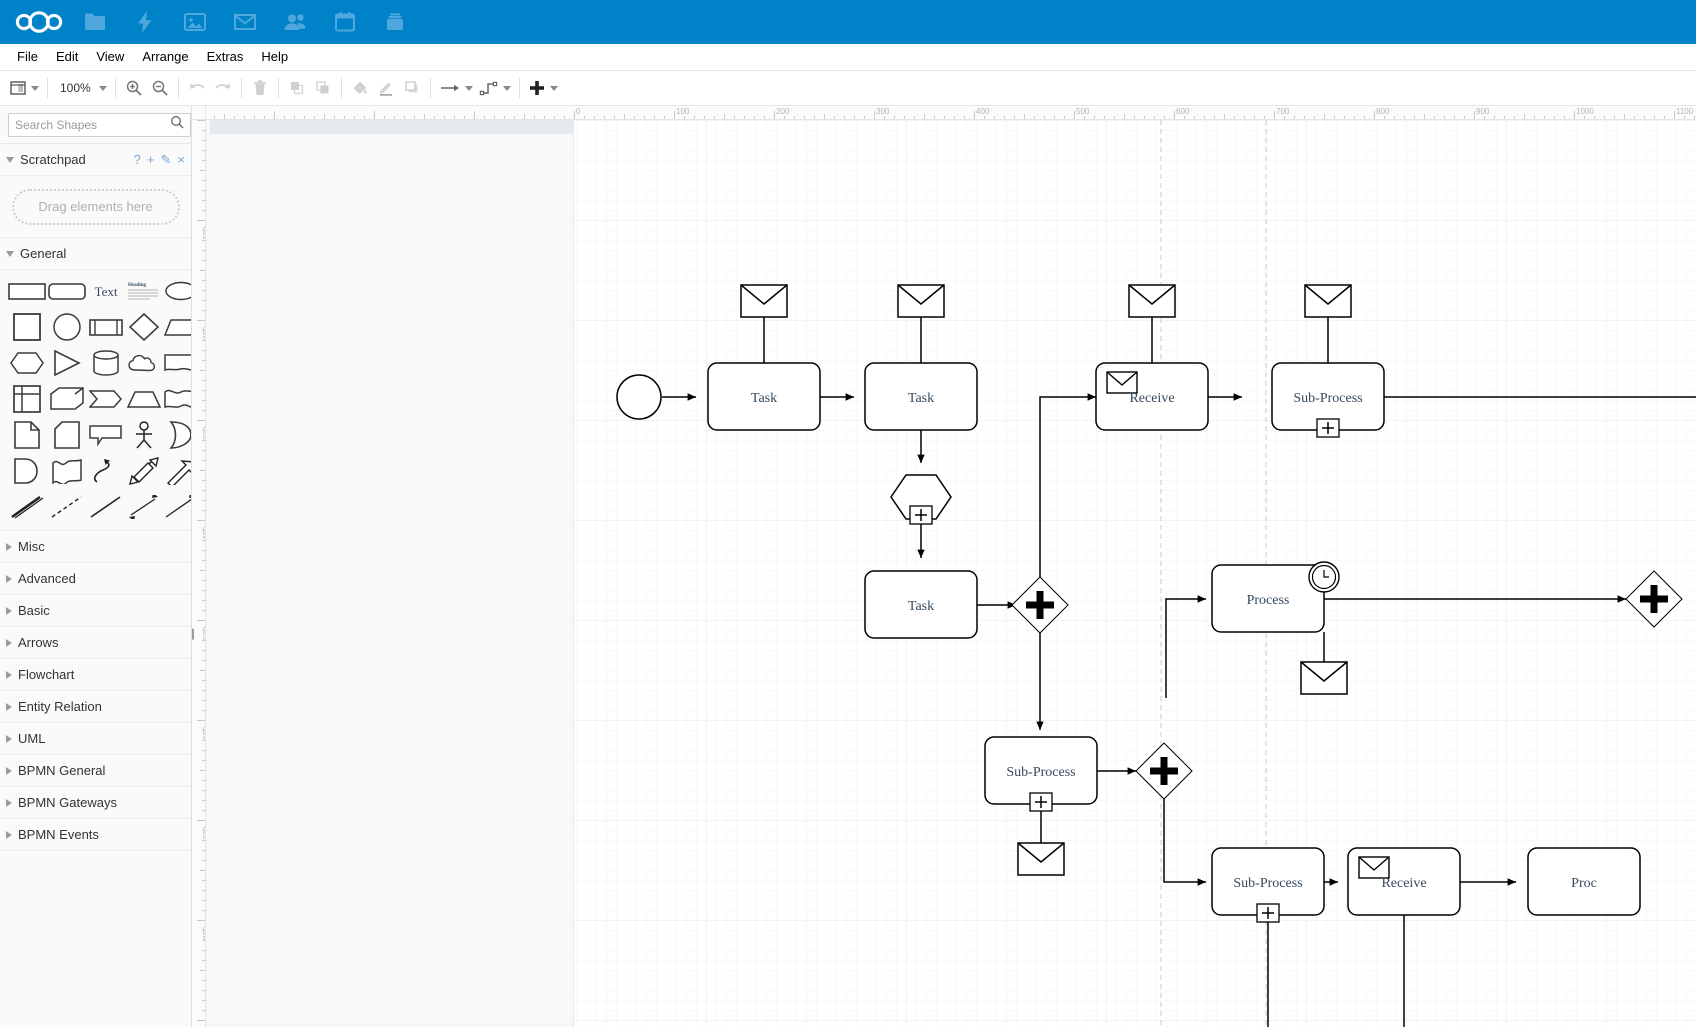 The image size is (1696, 1027). What do you see at coordinates (95, 206) in the screenshot?
I see `scratchpad-dropzone: Drag elements here` at bounding box center [95, 206].